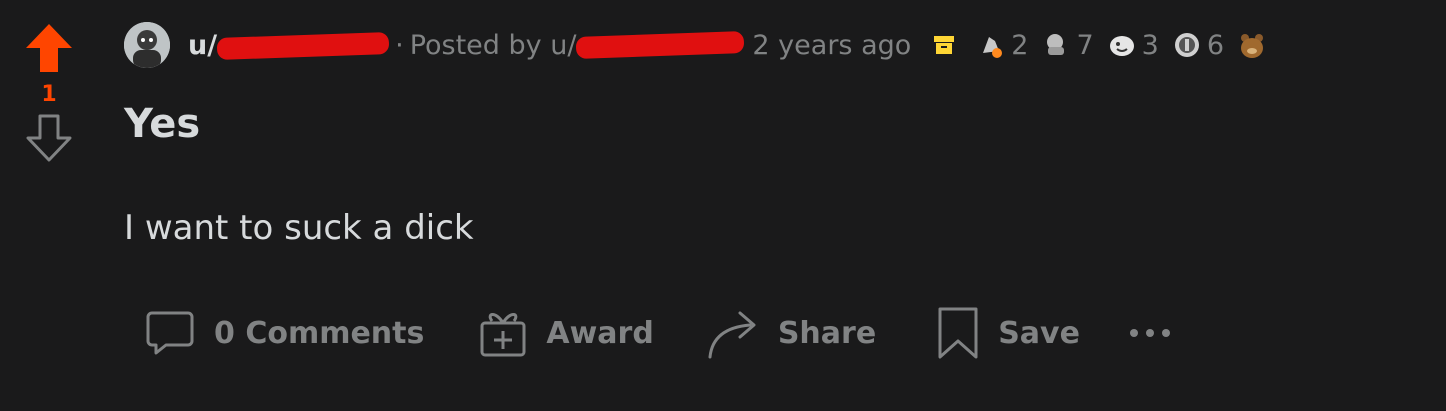  Describe the element at coordinates (958, 333) in the screenshot. I see `bookmark-icon` at that location.